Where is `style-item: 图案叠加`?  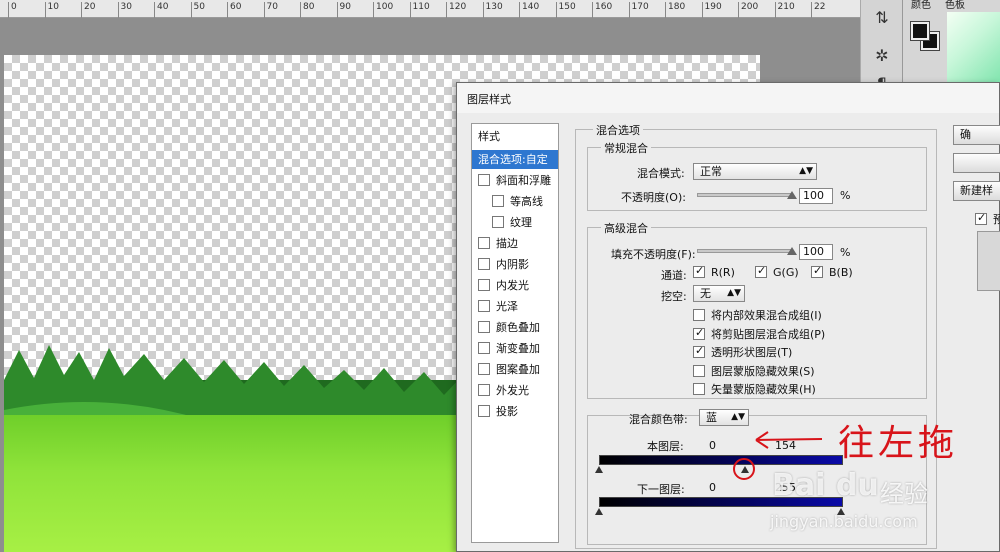 style-item: 图案叠加 is located at coordinates (515, 369).